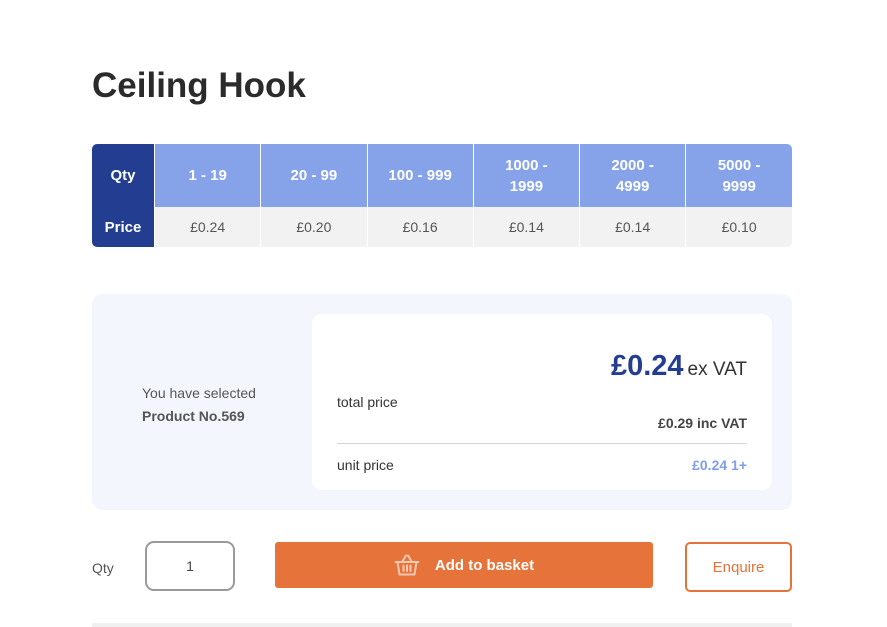  Describe the element at coordinates (442, 625) in the screenshot. I see `section-divider` at that location.